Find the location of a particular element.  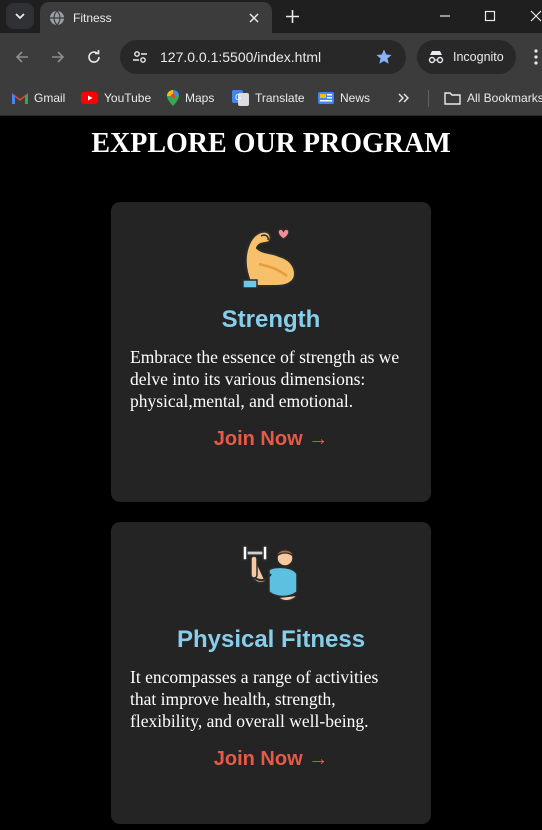

card-description-line: physical,mental, and emotional. is located at coordinates (242, 401).